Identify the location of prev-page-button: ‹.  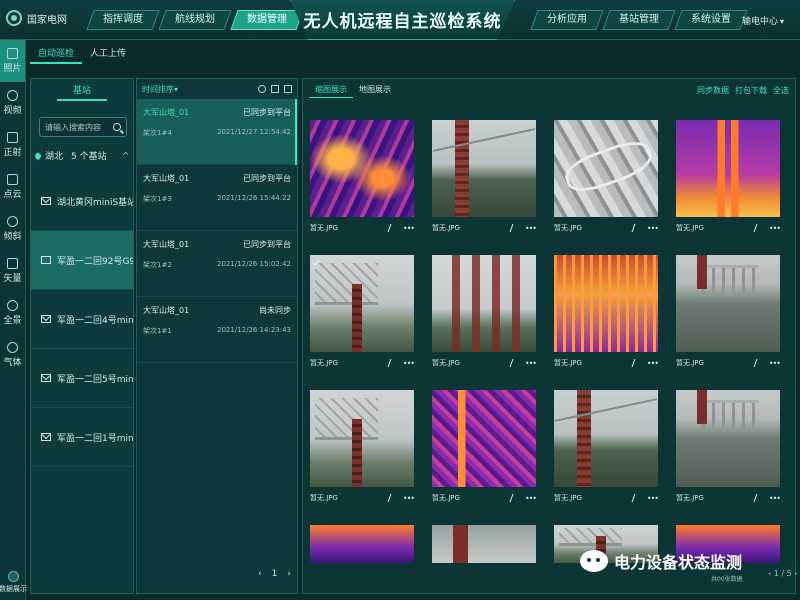
(260, 574).